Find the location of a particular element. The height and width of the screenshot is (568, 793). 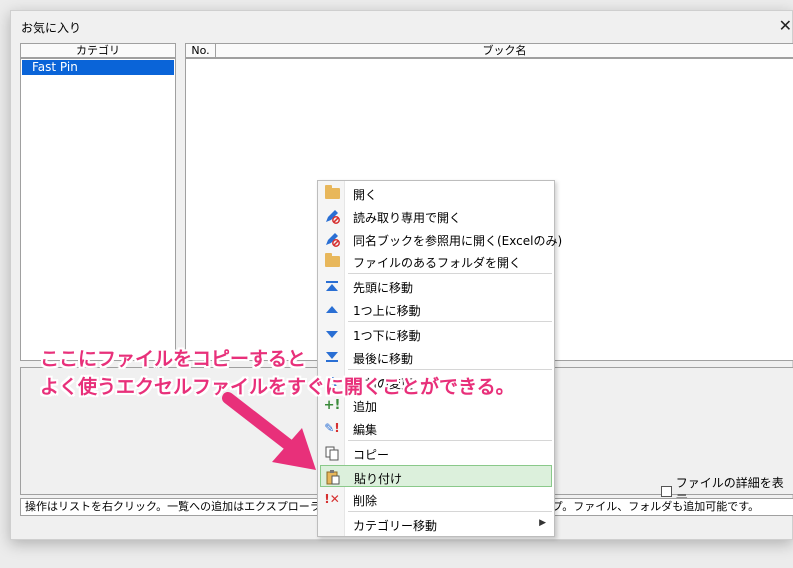

move-bottom-icon is located at coordinates (332, 357).